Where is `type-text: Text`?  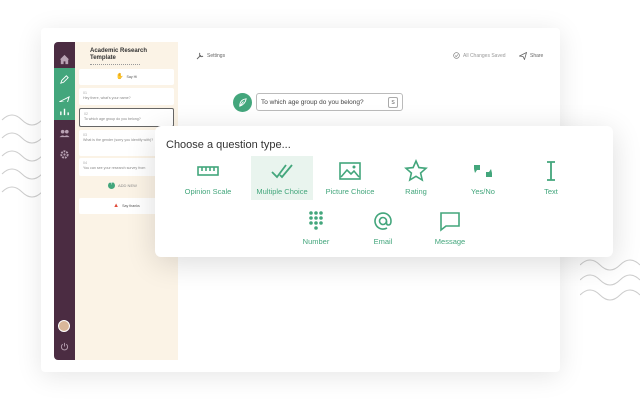 type-text: Text is located at coordinates (551, 178).